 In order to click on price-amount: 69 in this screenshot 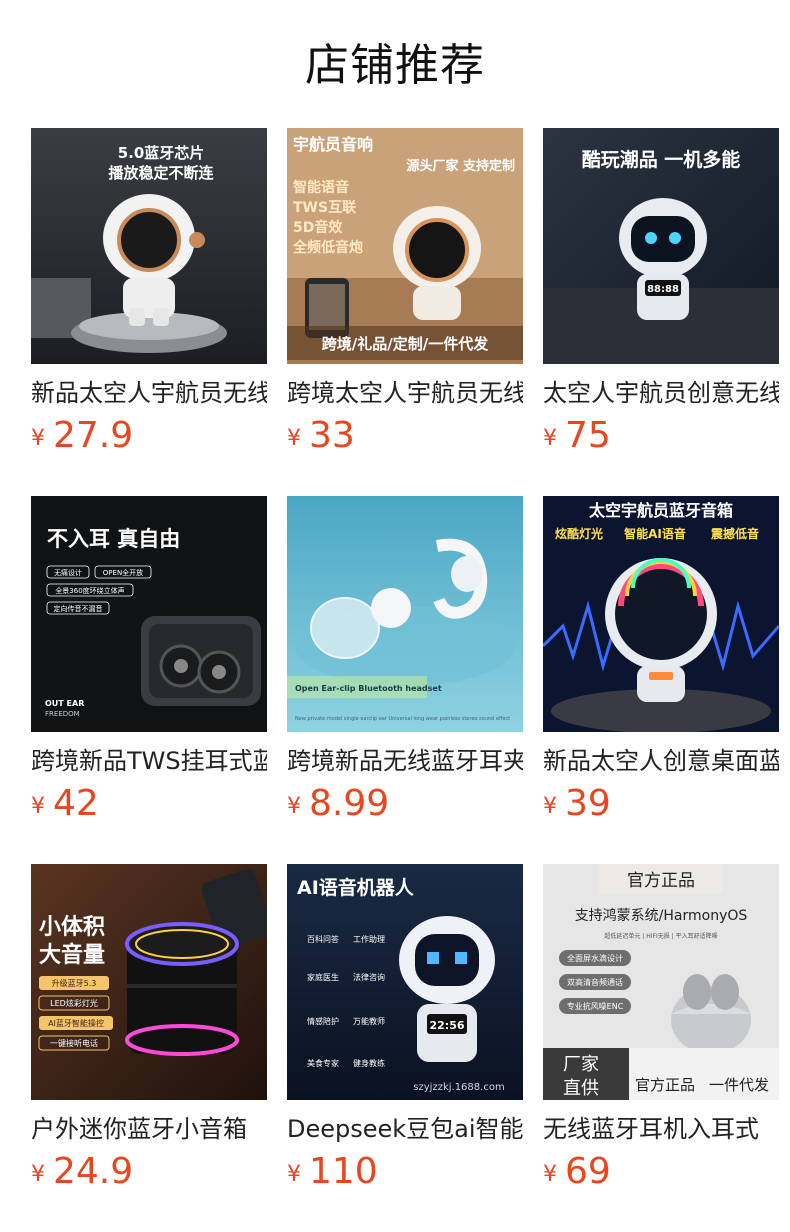, I will do `click(588, 1171)`.